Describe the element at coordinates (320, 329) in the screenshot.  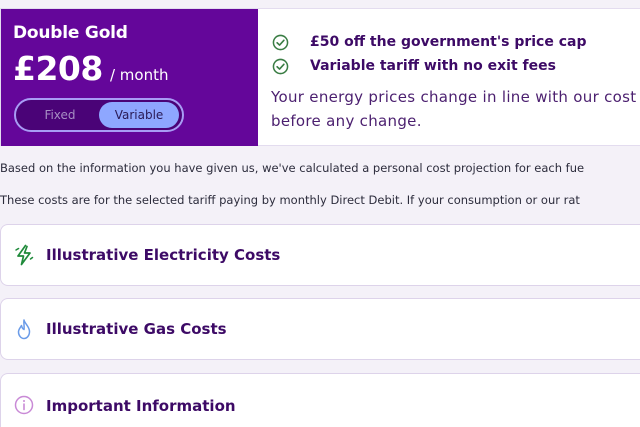
I see `accordion-gas-costs: Illustrative Gas Costs` at that location.